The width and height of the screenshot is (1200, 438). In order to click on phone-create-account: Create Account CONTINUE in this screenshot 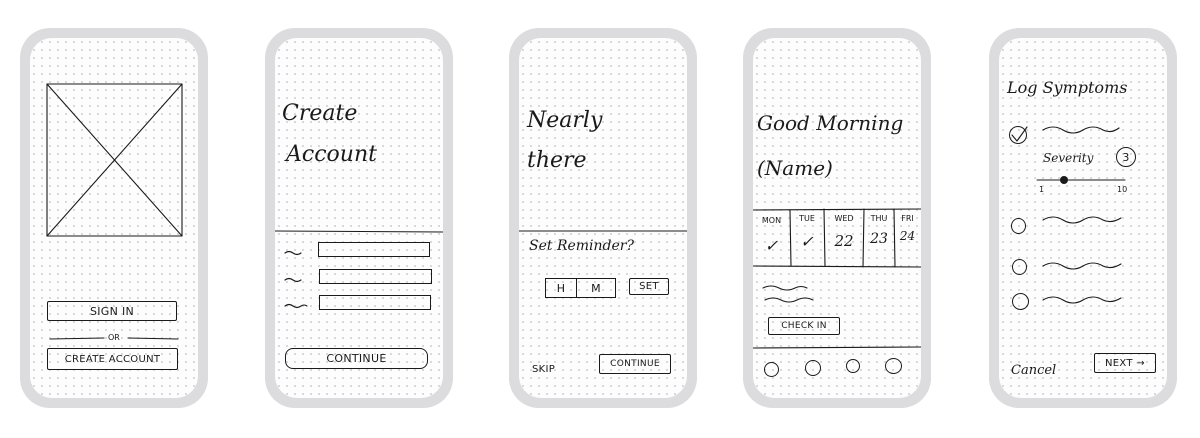, I will do `click(359, 218)`.